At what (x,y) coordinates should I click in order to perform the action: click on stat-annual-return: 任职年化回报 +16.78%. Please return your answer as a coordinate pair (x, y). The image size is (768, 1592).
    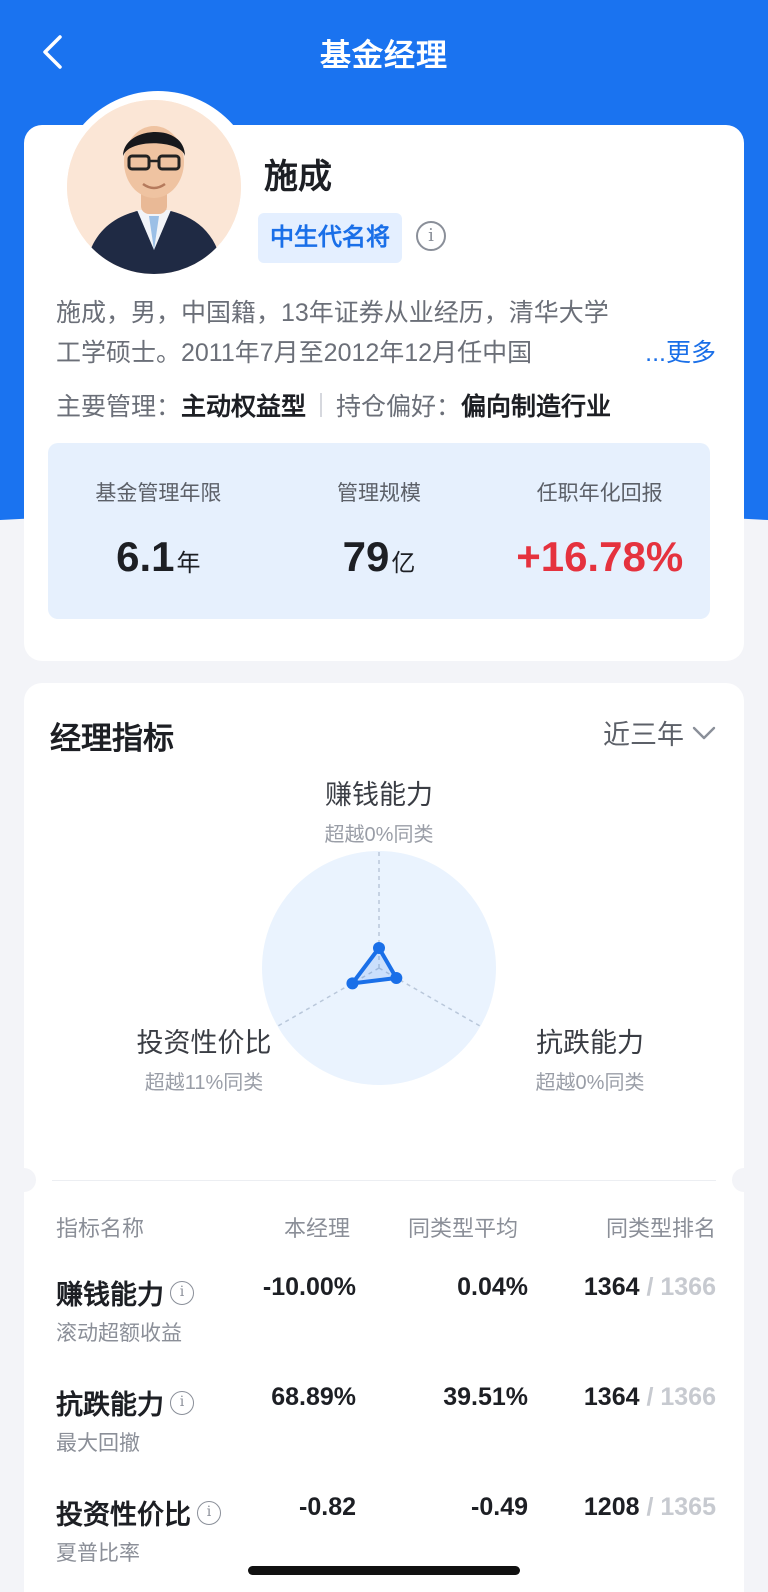
    Looking at the image, I should click on (599, 531).